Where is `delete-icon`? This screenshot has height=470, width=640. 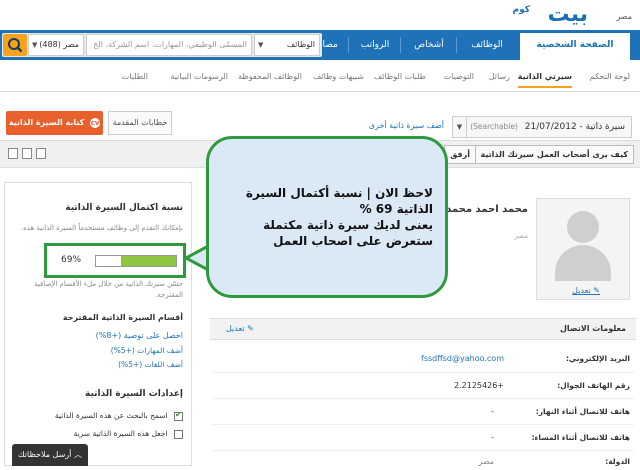 delete-icon is located at coordinates (41, 153).